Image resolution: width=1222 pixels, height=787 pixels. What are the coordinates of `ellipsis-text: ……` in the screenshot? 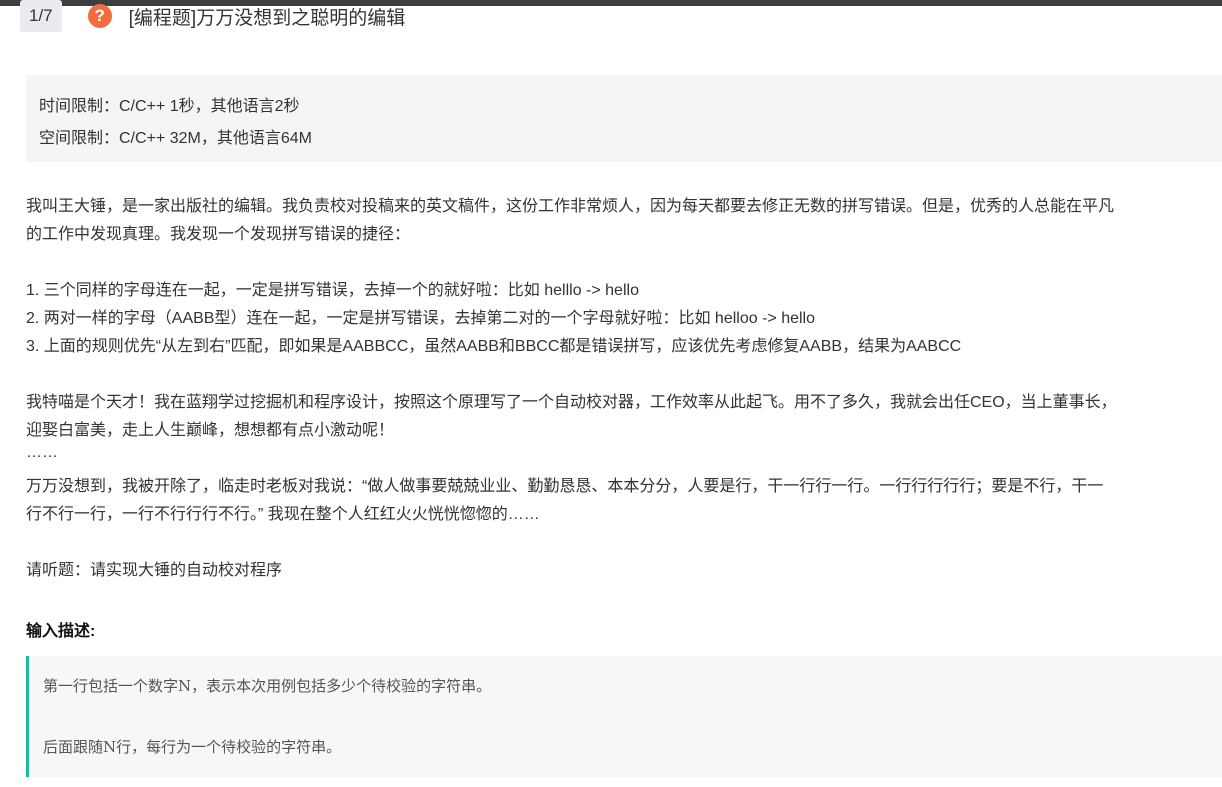 It's located at (42, 452).